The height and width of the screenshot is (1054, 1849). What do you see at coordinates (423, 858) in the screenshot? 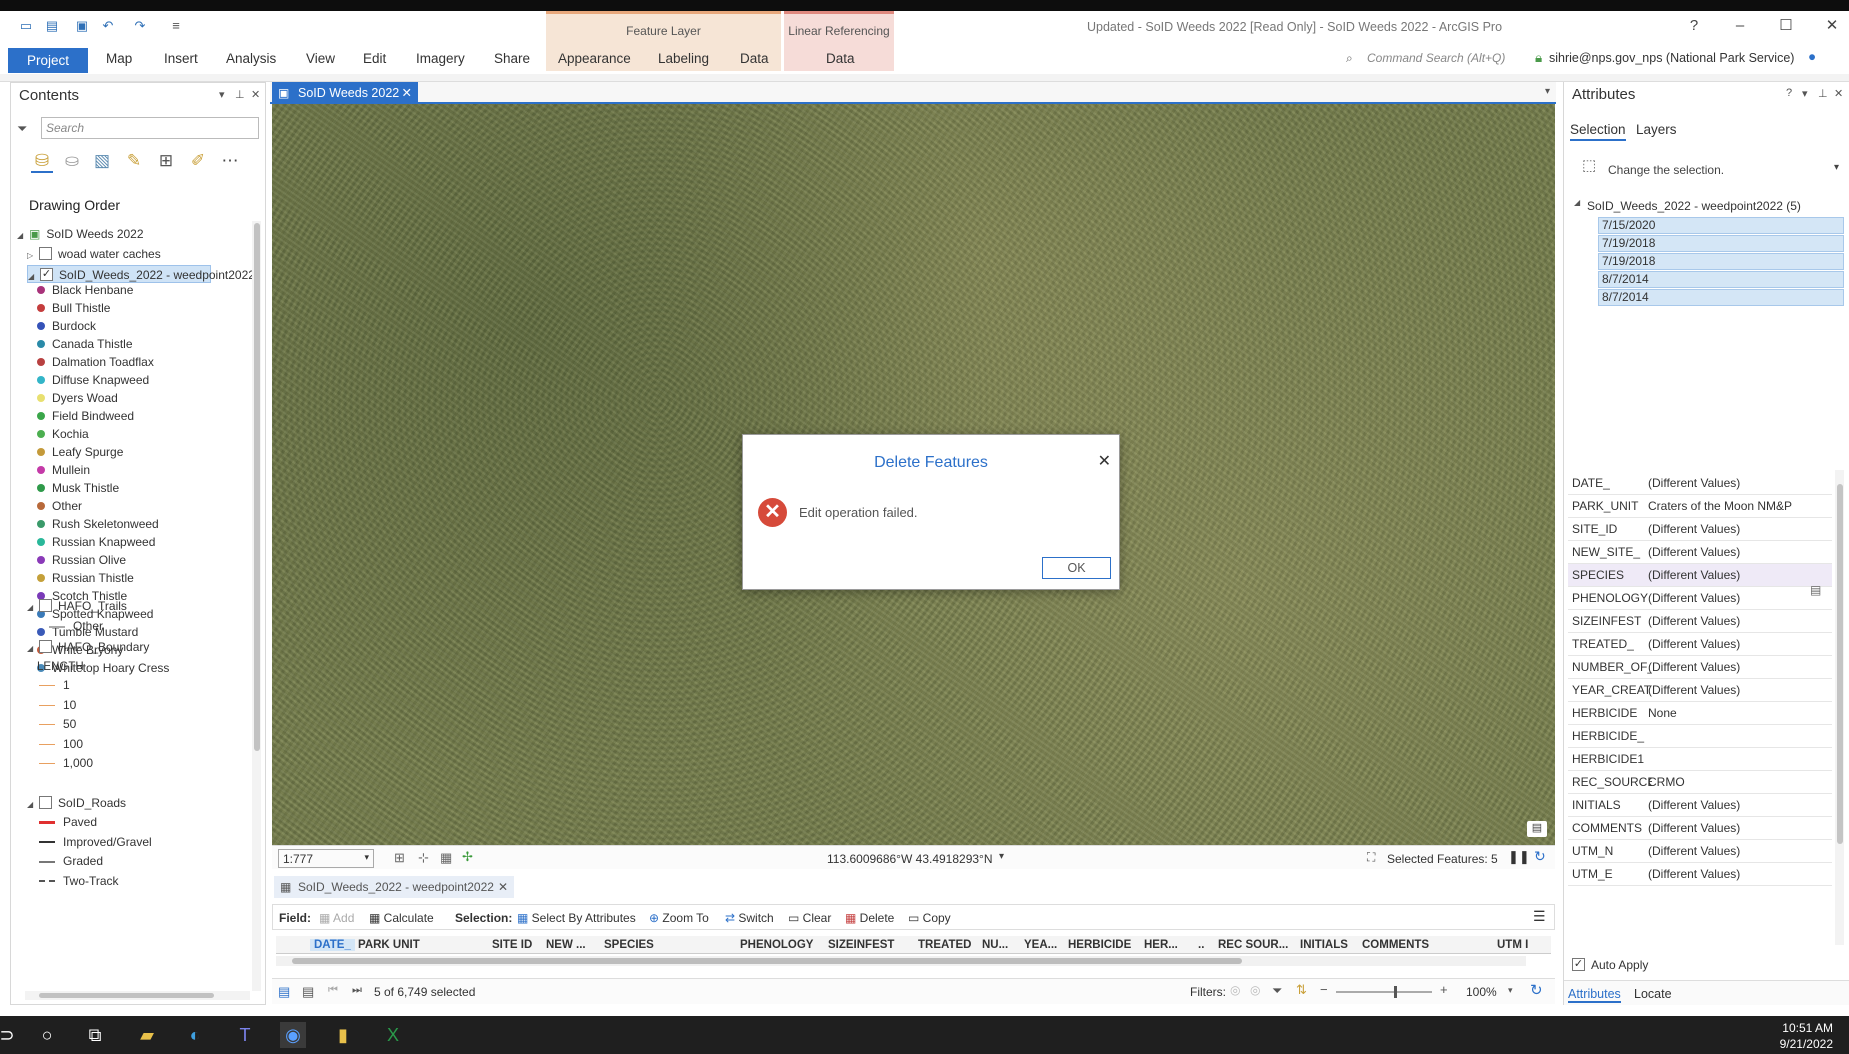
I see `snapping-icon: ⊹` at bounding box center [423, 858].